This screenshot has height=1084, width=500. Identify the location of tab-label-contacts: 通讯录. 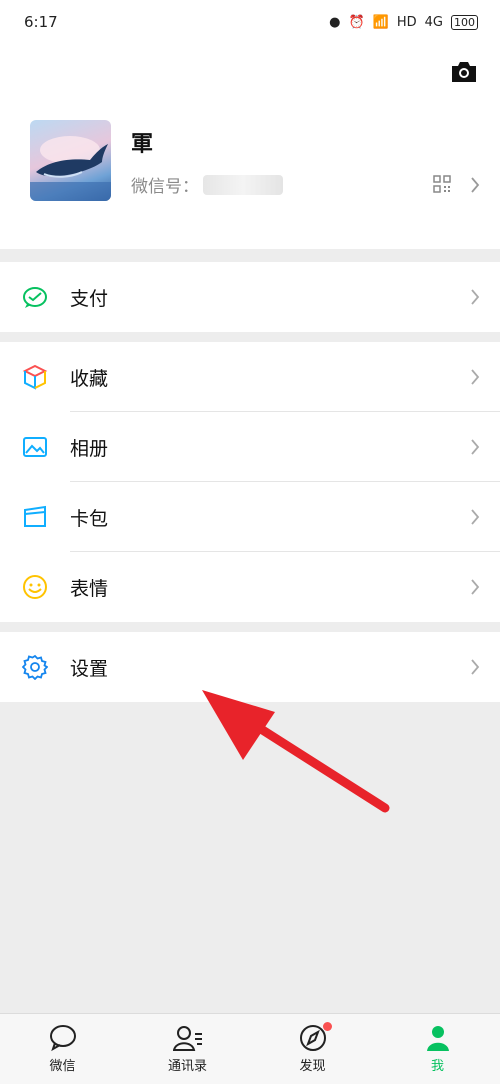
(187, 1066).